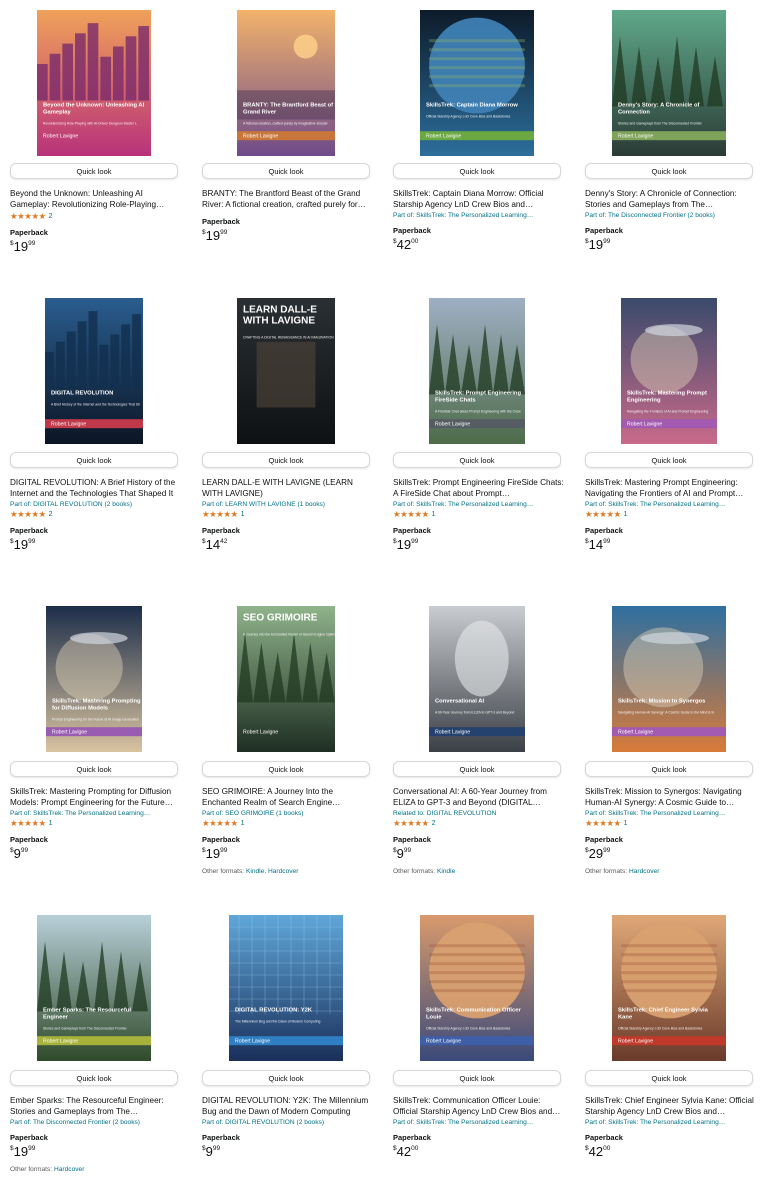  I want to click on price: $14 42, so click(288, 544).